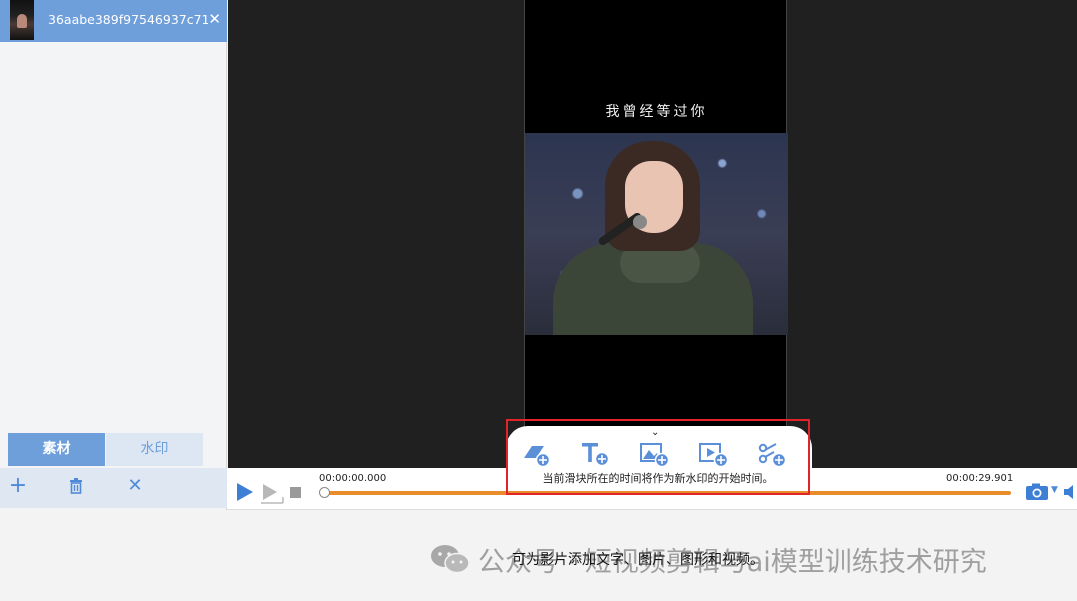  Describe the element at coordinates (595, 454) in the screenshot. I see `add-text-icon` at that location.